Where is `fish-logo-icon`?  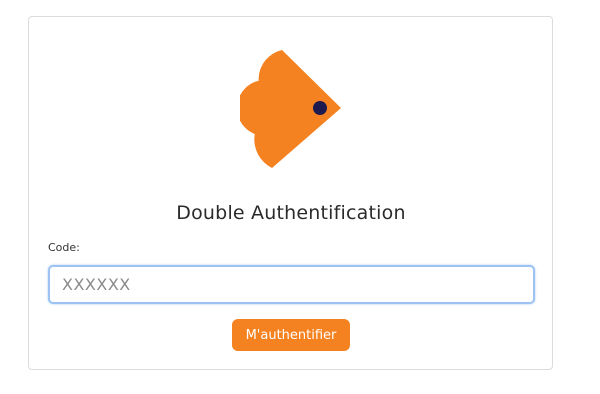 fish-logo-icon is located at coordinates (291, 109).